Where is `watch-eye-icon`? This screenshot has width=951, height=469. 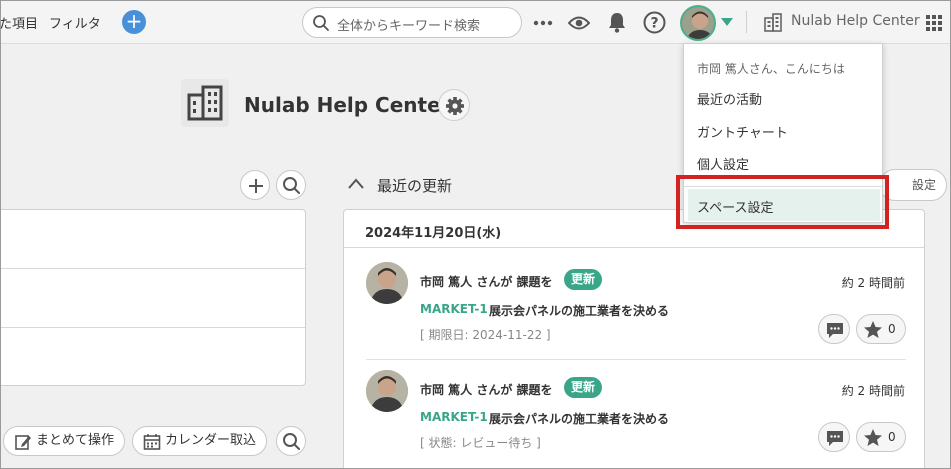 watch-eye-icon is located at coordinates (579, 23).